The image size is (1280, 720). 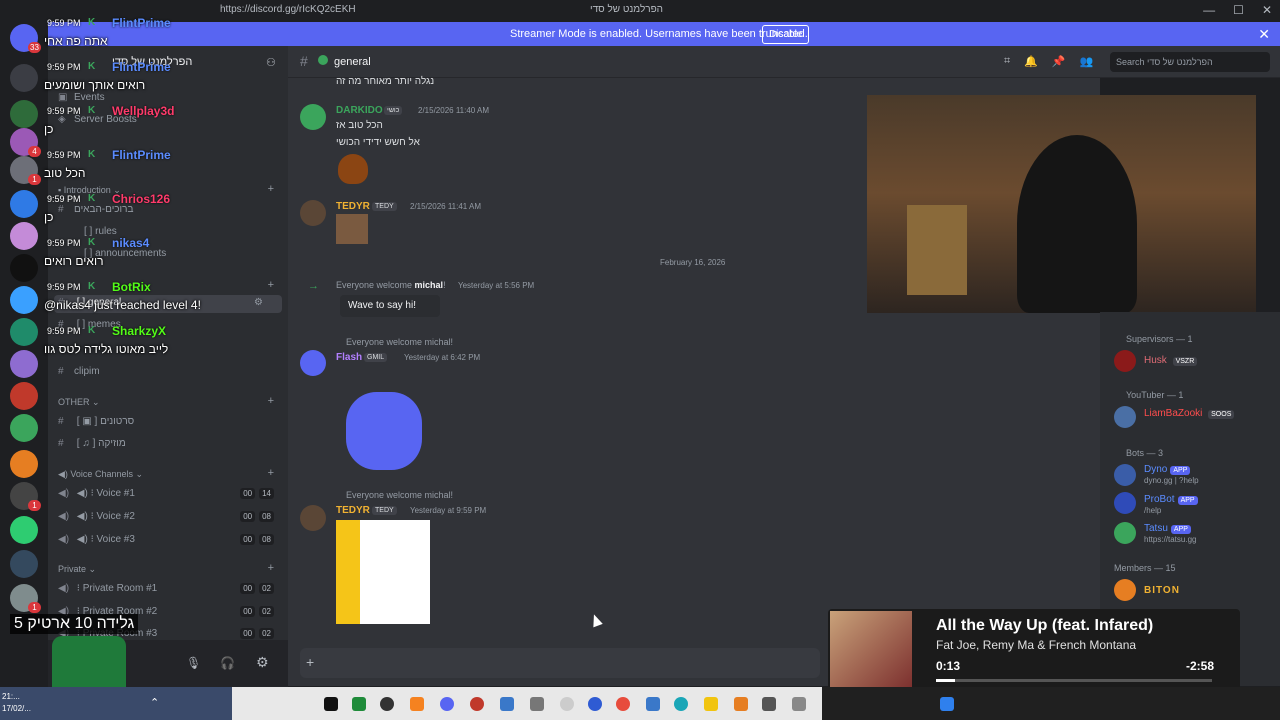 What do you see at coordinates (1171, 360) in the screenshot?
I see `member-name: Husk VSZR` at bounding box center [1171, 360].